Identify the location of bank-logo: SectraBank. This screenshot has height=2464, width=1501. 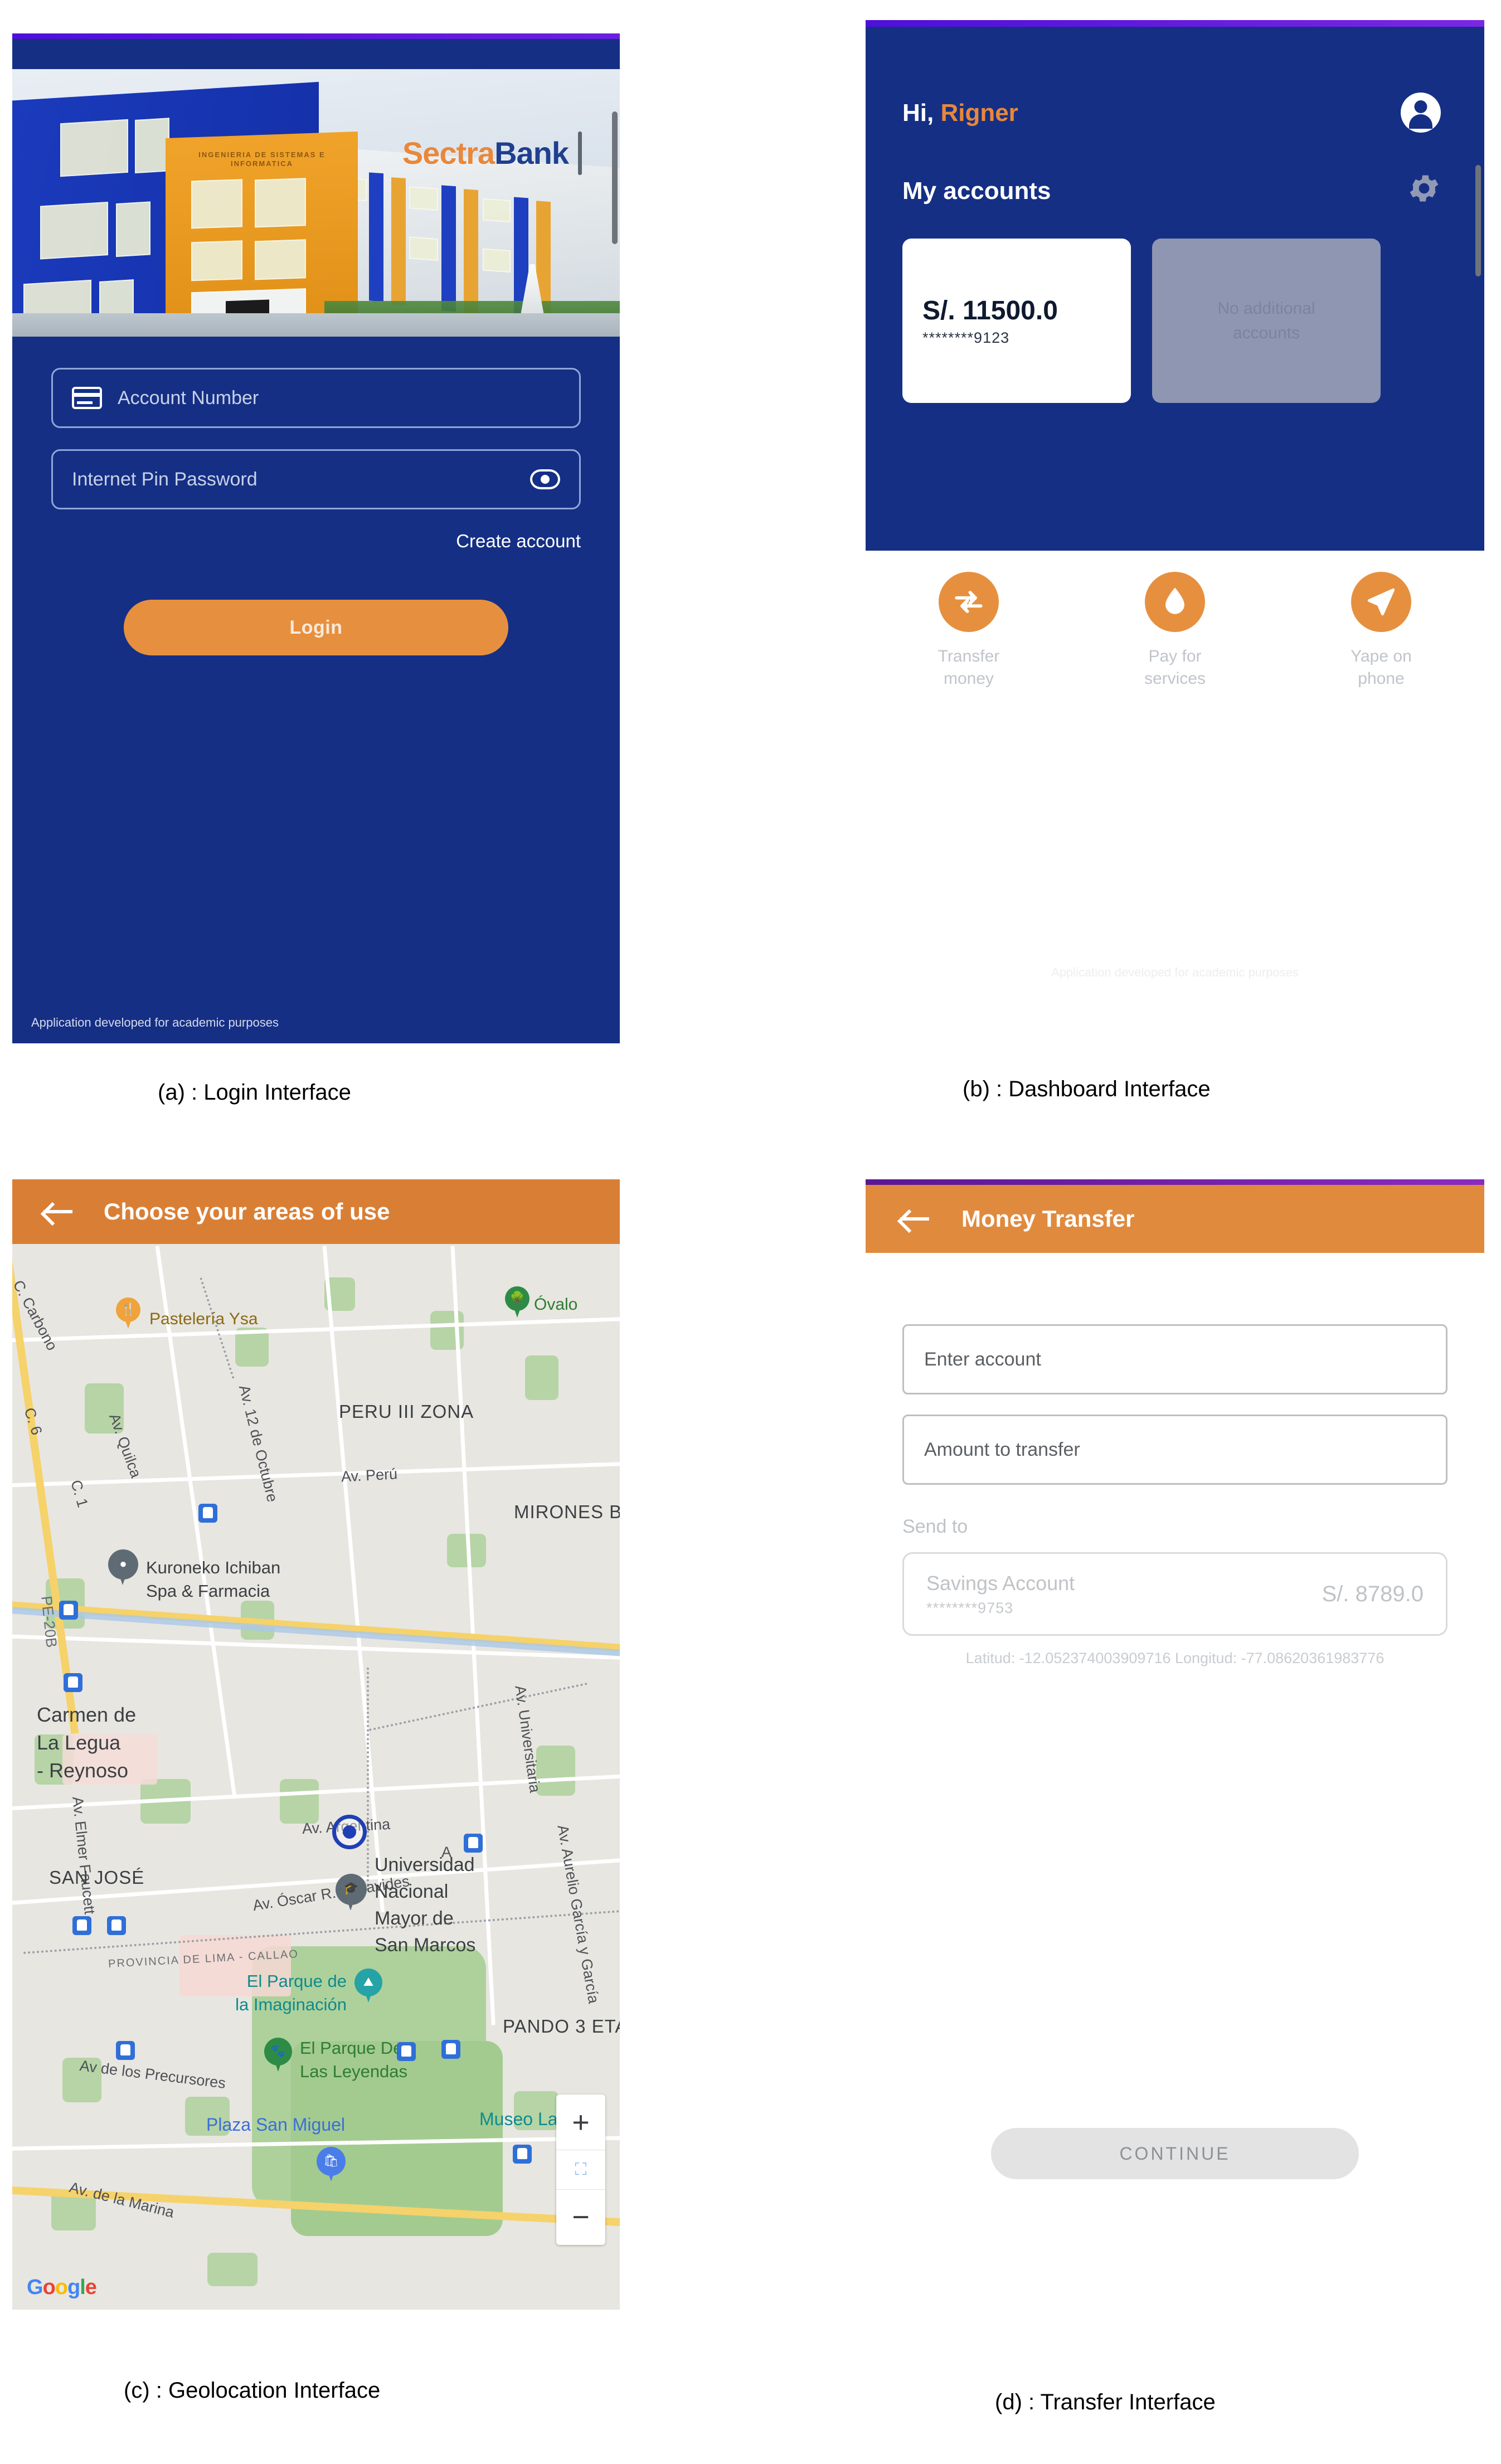
(486, 153).